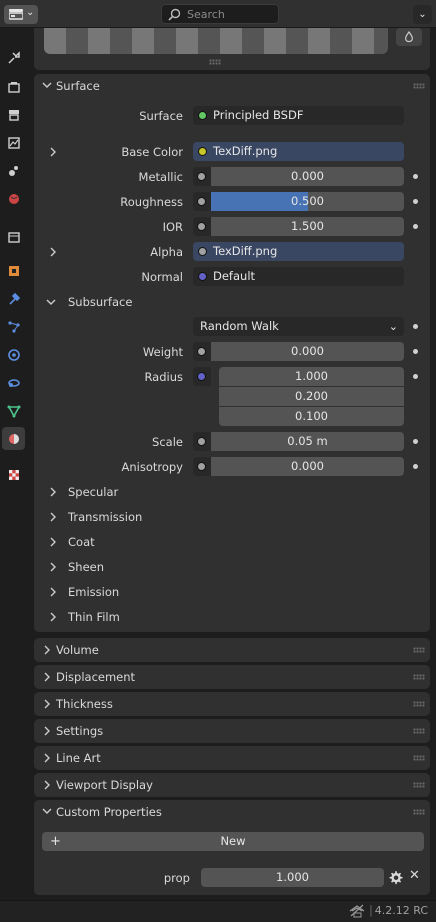  I want to click on normal-field: Default, so click(298, 276).